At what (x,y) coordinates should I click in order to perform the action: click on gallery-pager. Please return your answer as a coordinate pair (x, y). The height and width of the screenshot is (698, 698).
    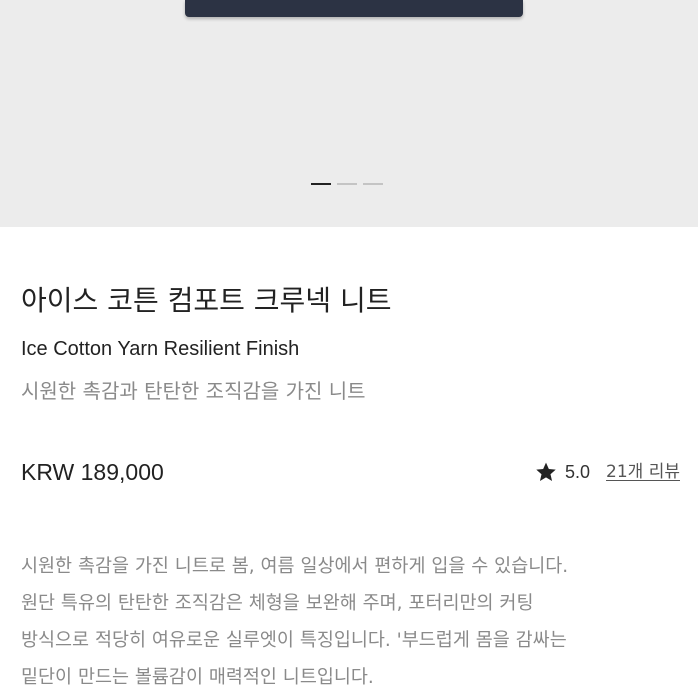
    Looking at the image, I should click on (347, 184).